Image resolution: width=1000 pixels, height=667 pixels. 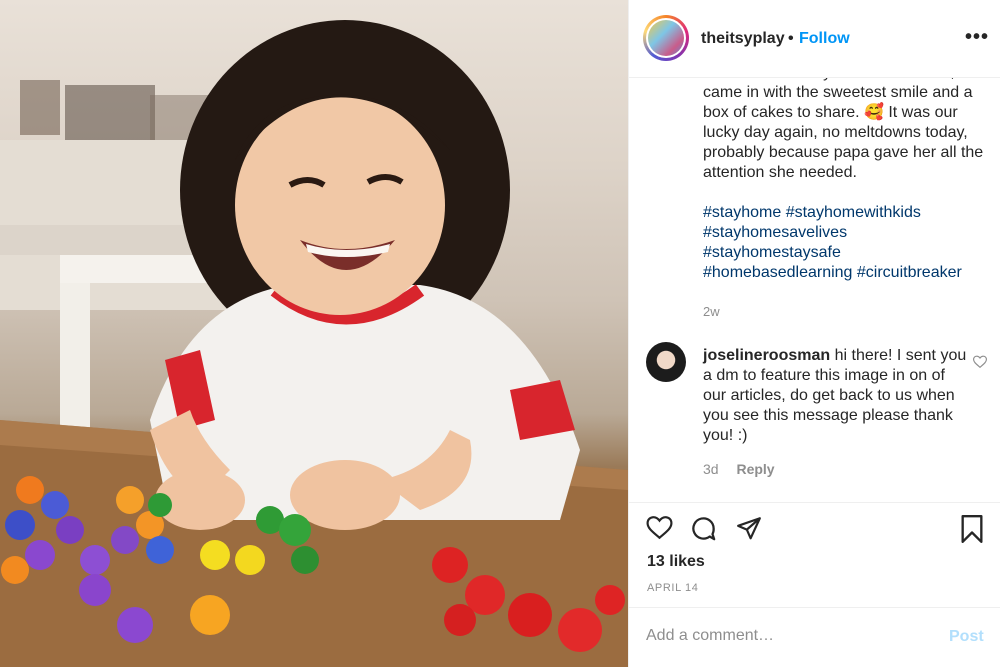 What do you see at coordinates (824, 39) in the screenshot?
I see `follow-button: Follow` at bounding box center [824, 39].